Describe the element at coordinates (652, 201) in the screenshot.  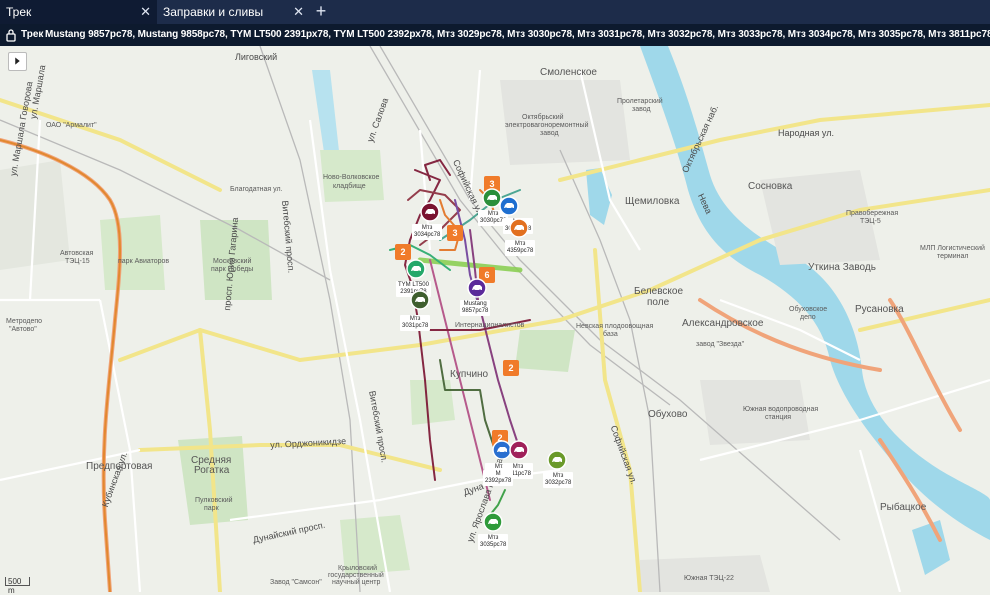
I see `map-label: Щемиловка` at that location.